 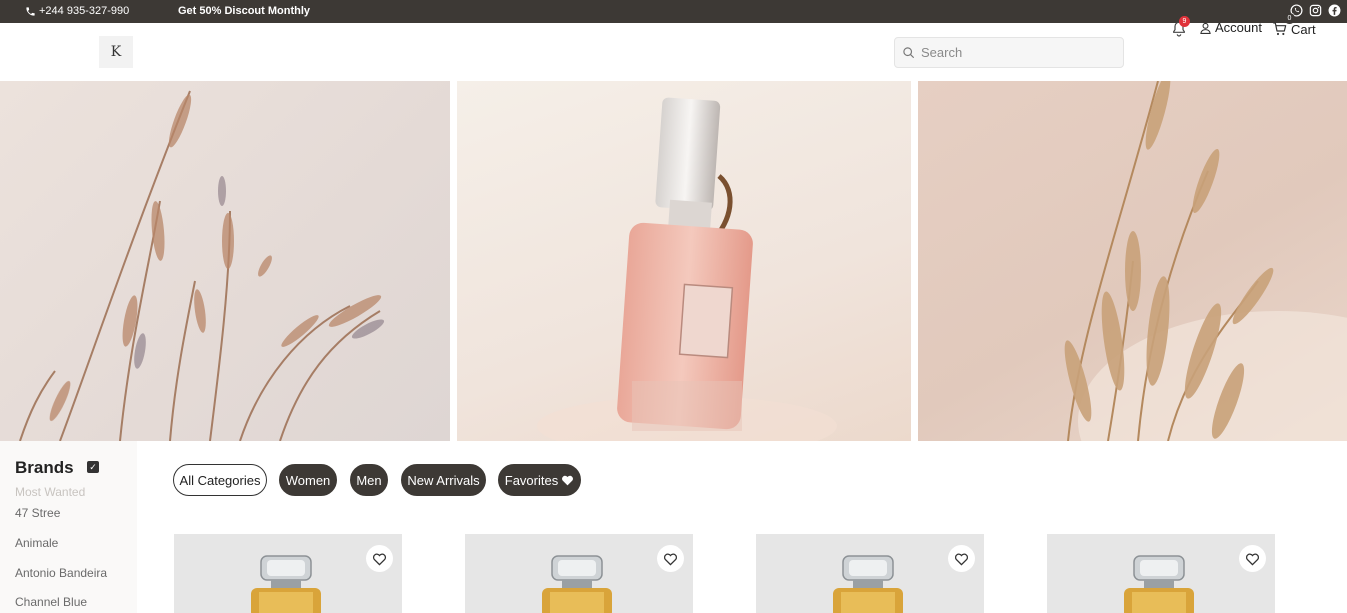 I want to click on brand-item: Channel Blue, so click(x=51, y=602).